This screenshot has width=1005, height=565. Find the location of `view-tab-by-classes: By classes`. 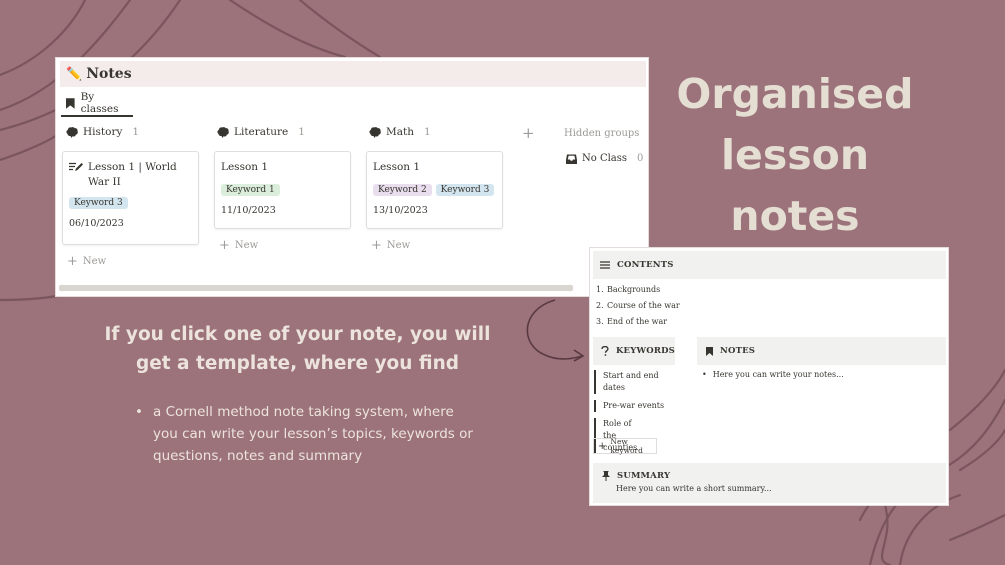

view-tab-by-classes: By classes is located at coordinates (97, 104).